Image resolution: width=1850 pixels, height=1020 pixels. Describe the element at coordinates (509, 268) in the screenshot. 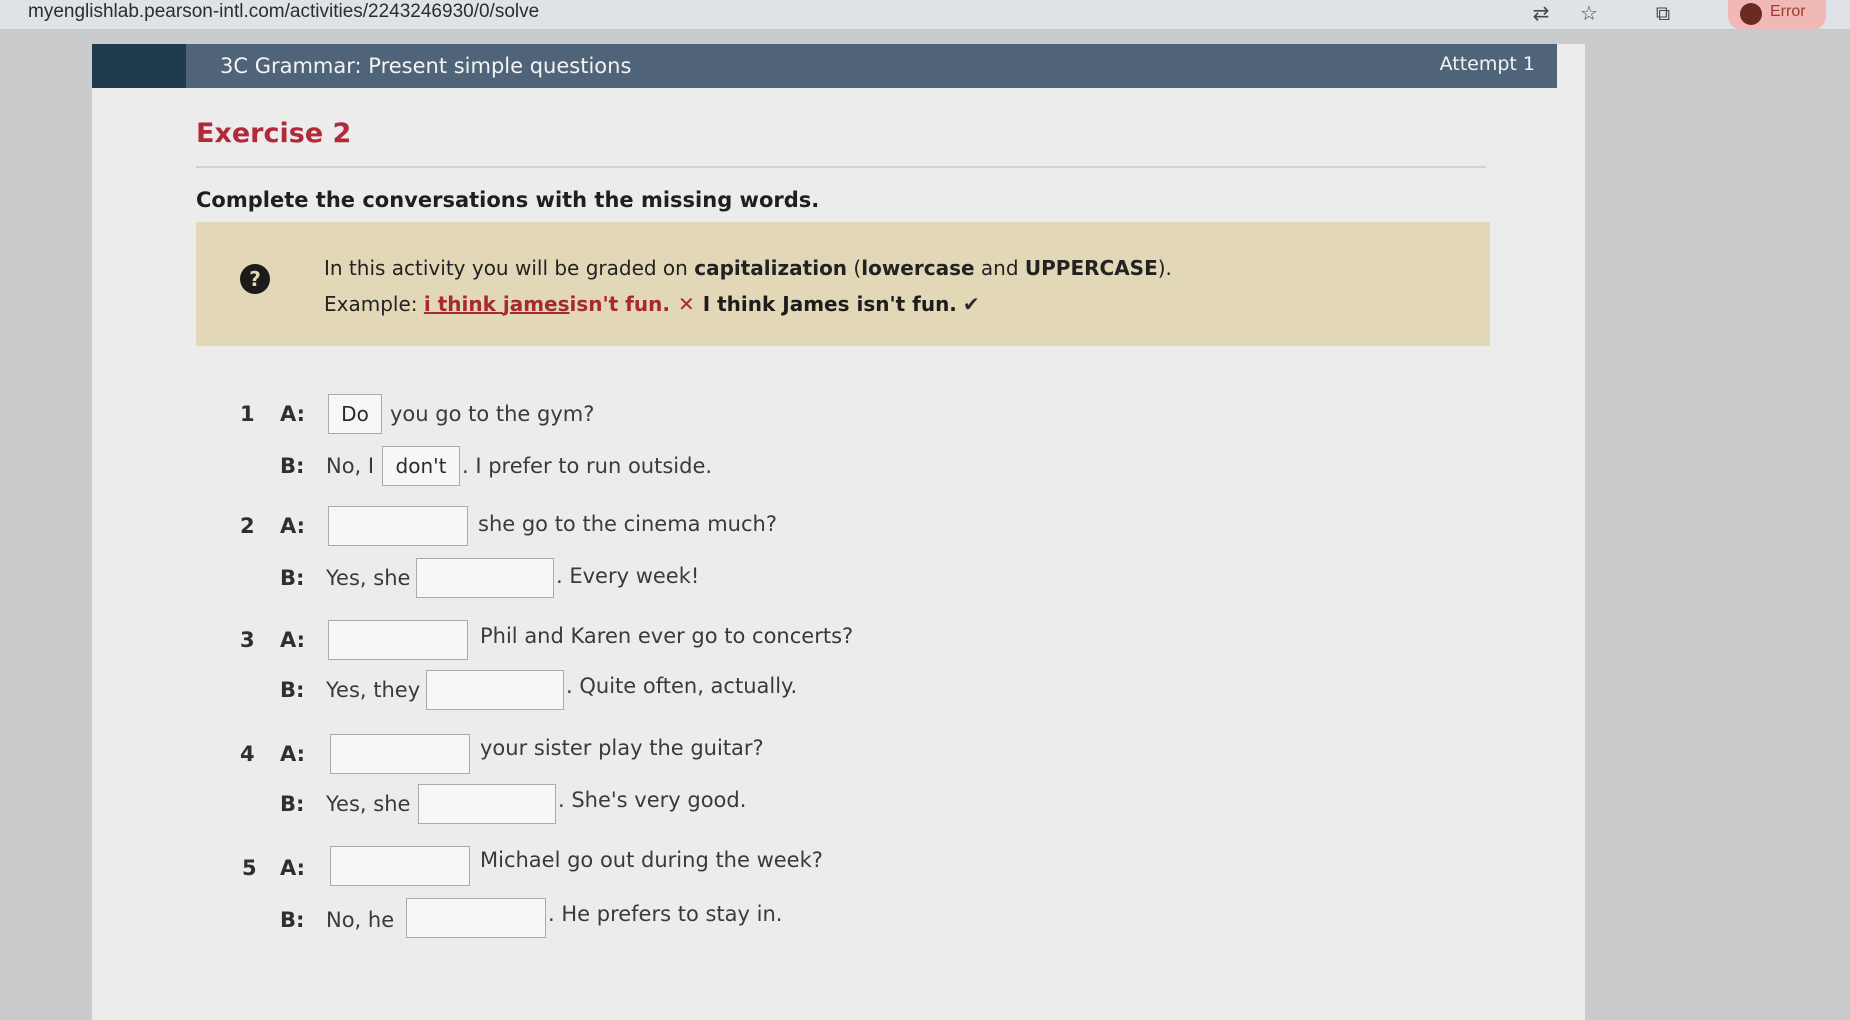

I see `info-text-prefix: In this activity you will be graded on` at that location.